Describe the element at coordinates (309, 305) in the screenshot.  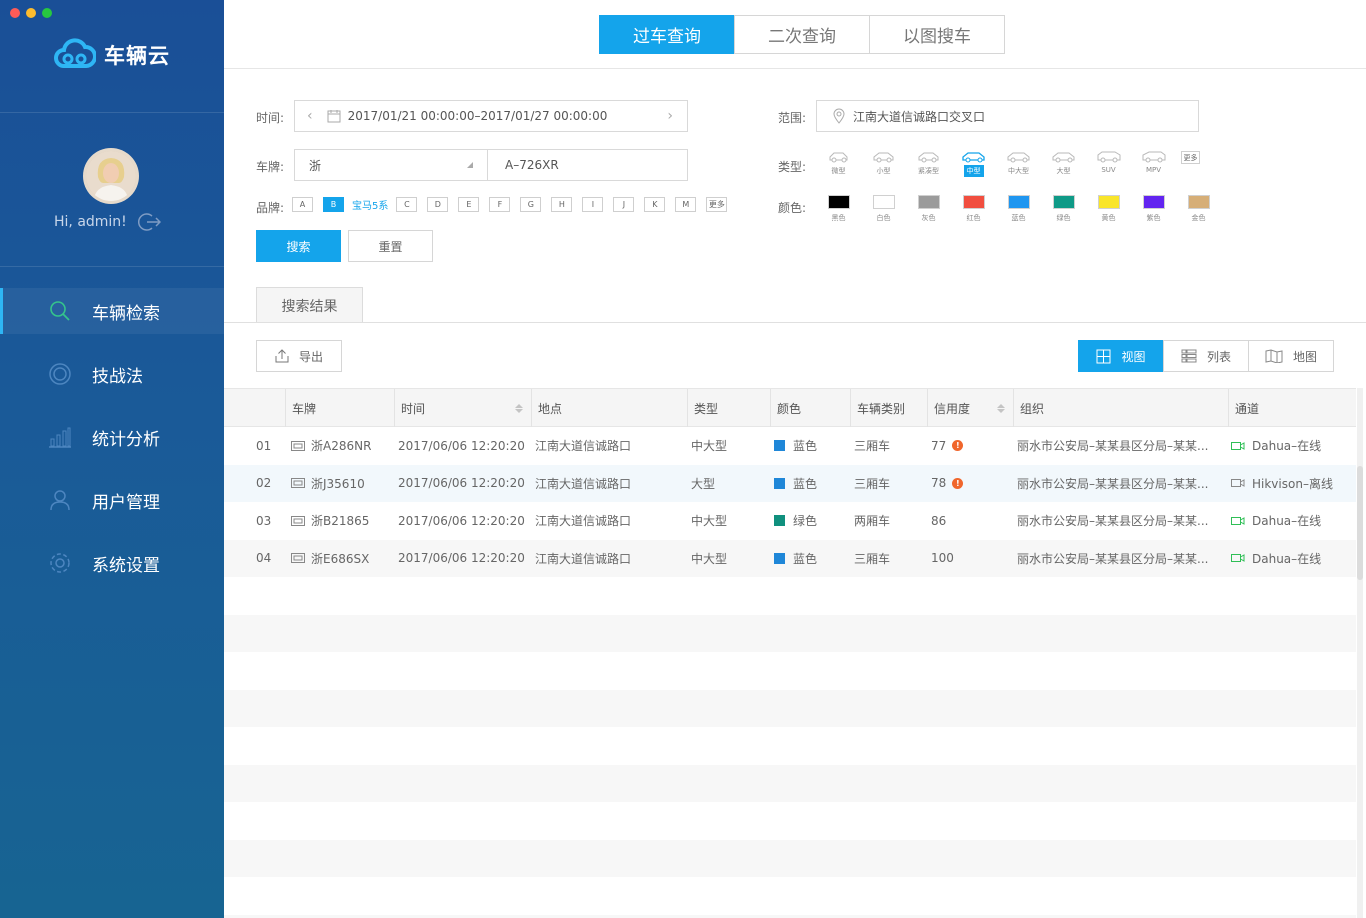
I see `tab-search-results: 搜索结果` at that location.